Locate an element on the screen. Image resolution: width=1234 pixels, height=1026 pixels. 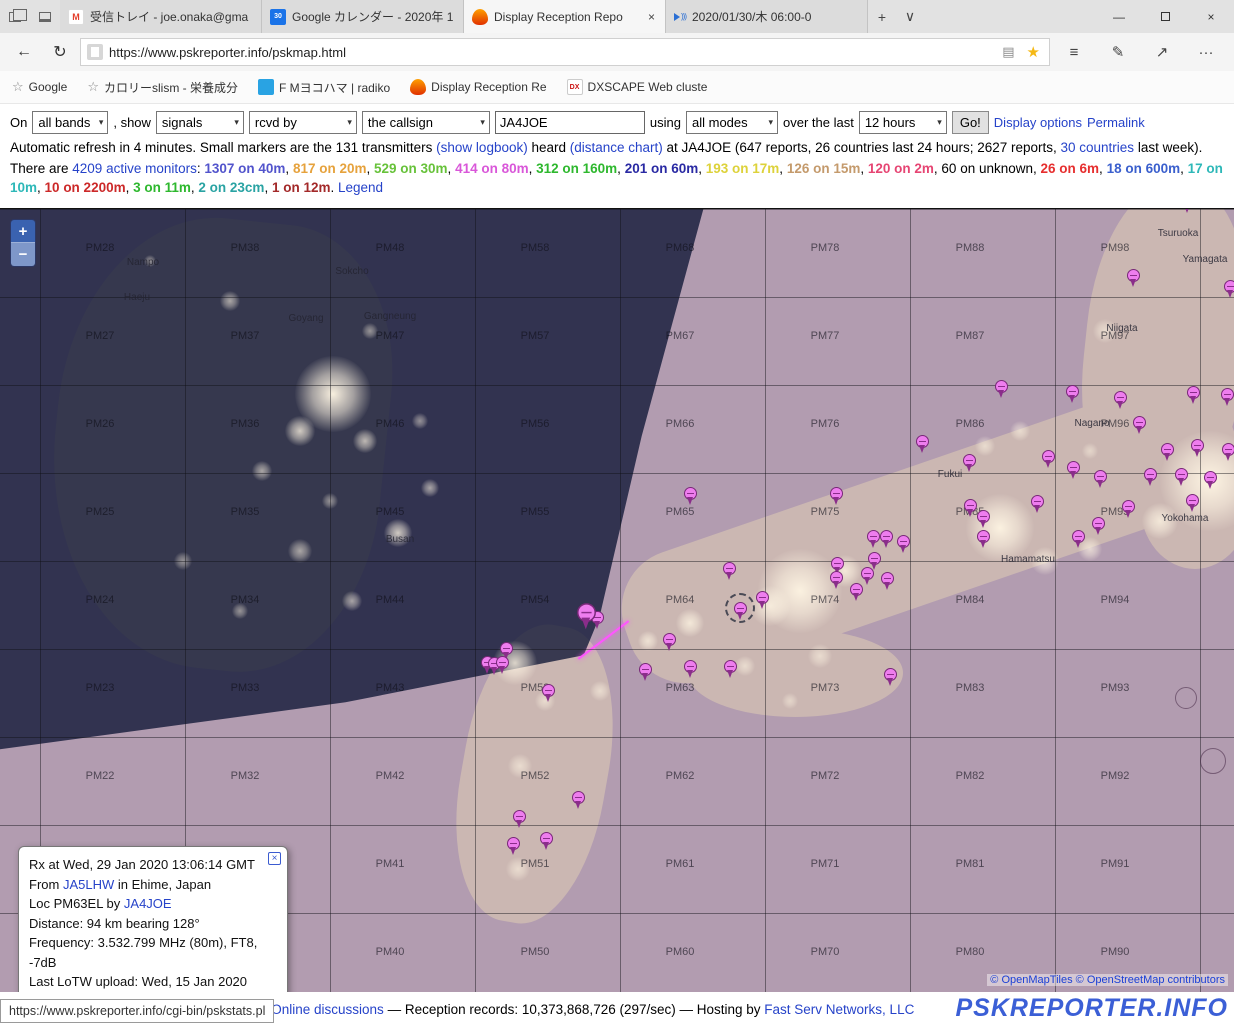
popup-close-icon: × is located at coordinates (274, 858).